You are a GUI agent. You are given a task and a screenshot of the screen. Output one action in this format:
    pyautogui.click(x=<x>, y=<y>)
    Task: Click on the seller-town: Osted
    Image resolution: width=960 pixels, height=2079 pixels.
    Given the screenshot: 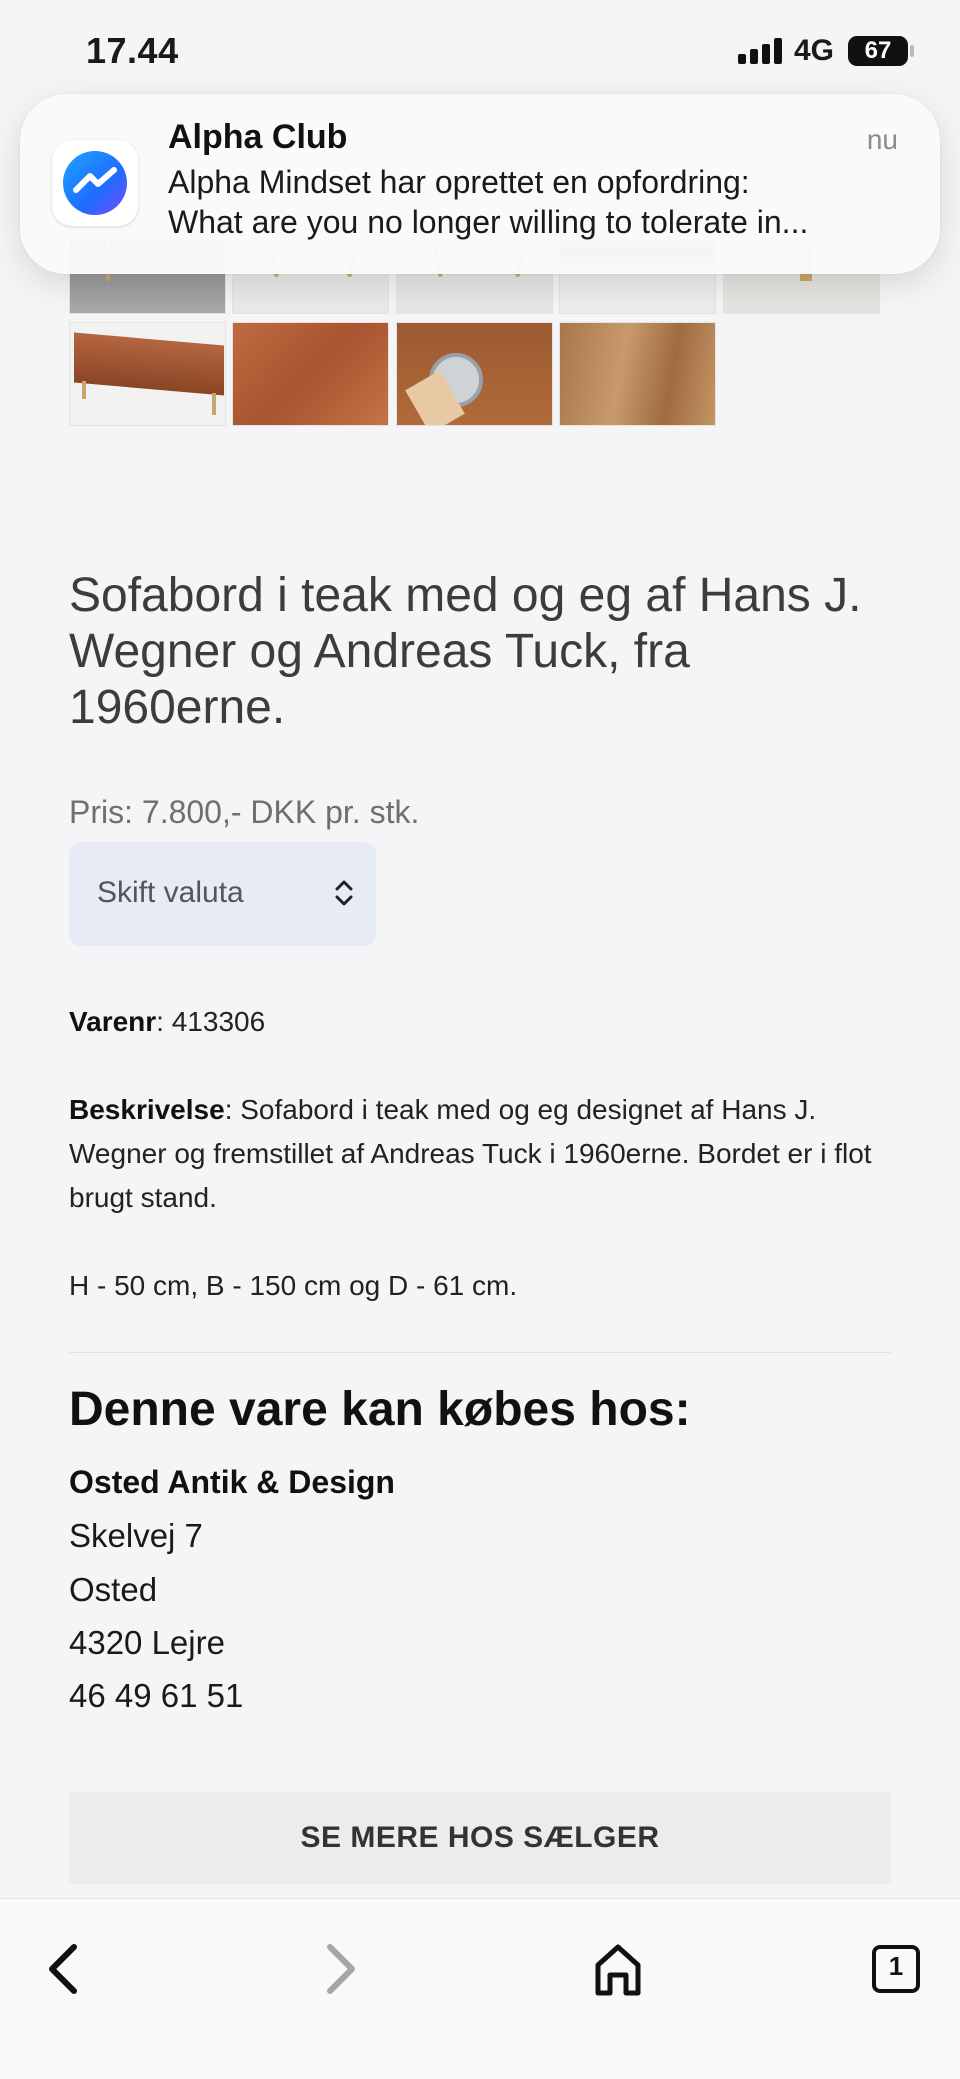 What is the action you would take?
    pyautogui.click(x=113, y=1589)
    